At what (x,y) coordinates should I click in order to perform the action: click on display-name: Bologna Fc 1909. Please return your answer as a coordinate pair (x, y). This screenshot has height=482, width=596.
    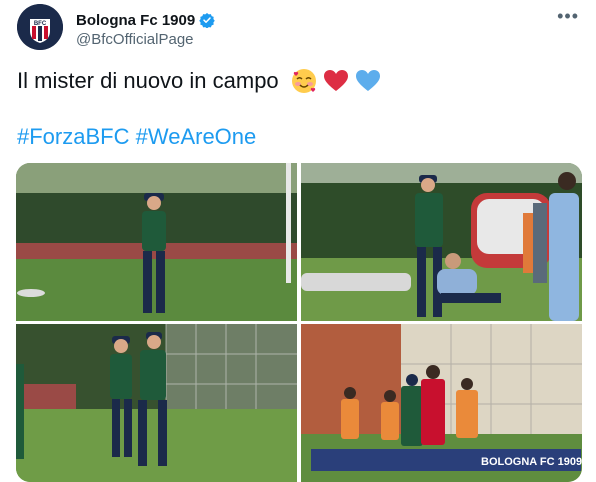
    Looking at the image, I should click on (135, 20).